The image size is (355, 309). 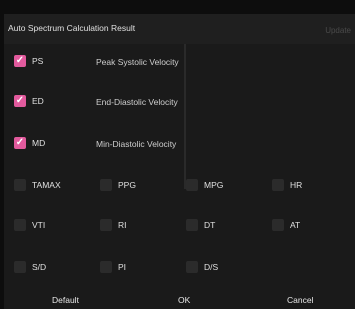 I want to click on checkbox-ps: ✓, so click(x=20, y=61).